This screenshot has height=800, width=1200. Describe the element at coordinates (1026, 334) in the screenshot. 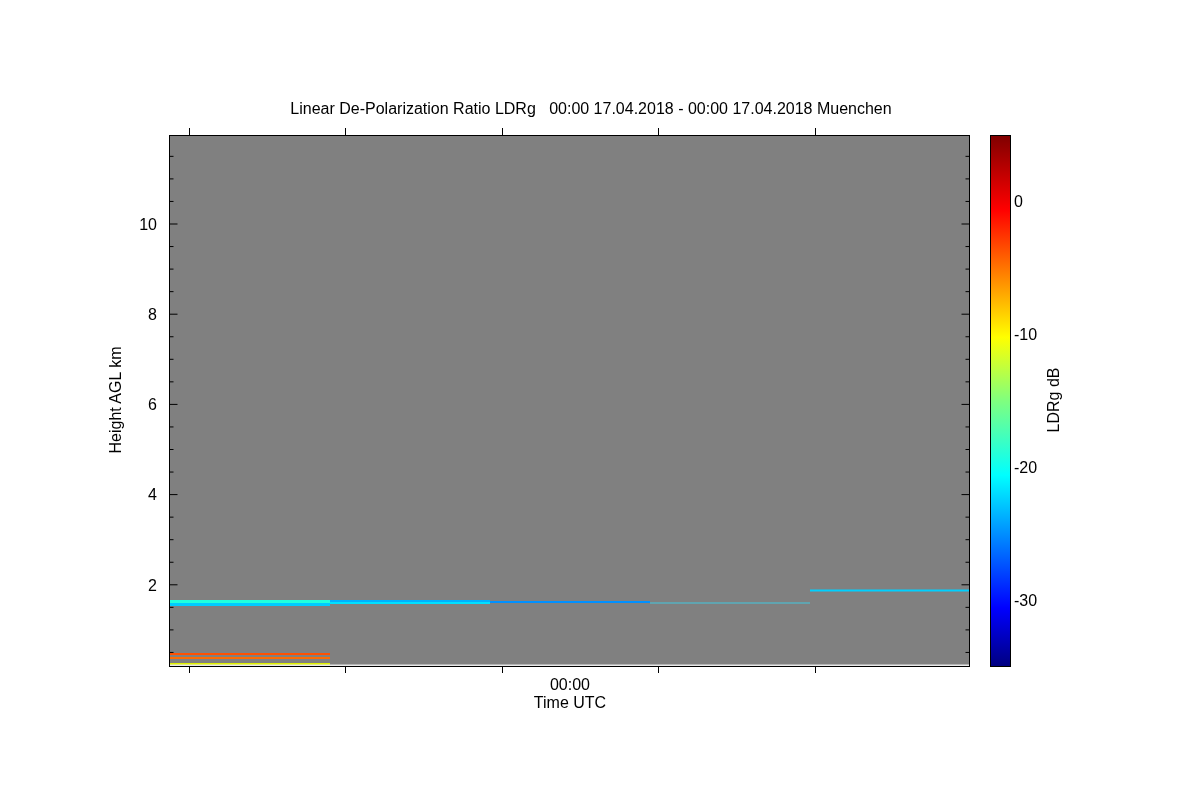

I see `colorbar-tick-label: -10` at that location.